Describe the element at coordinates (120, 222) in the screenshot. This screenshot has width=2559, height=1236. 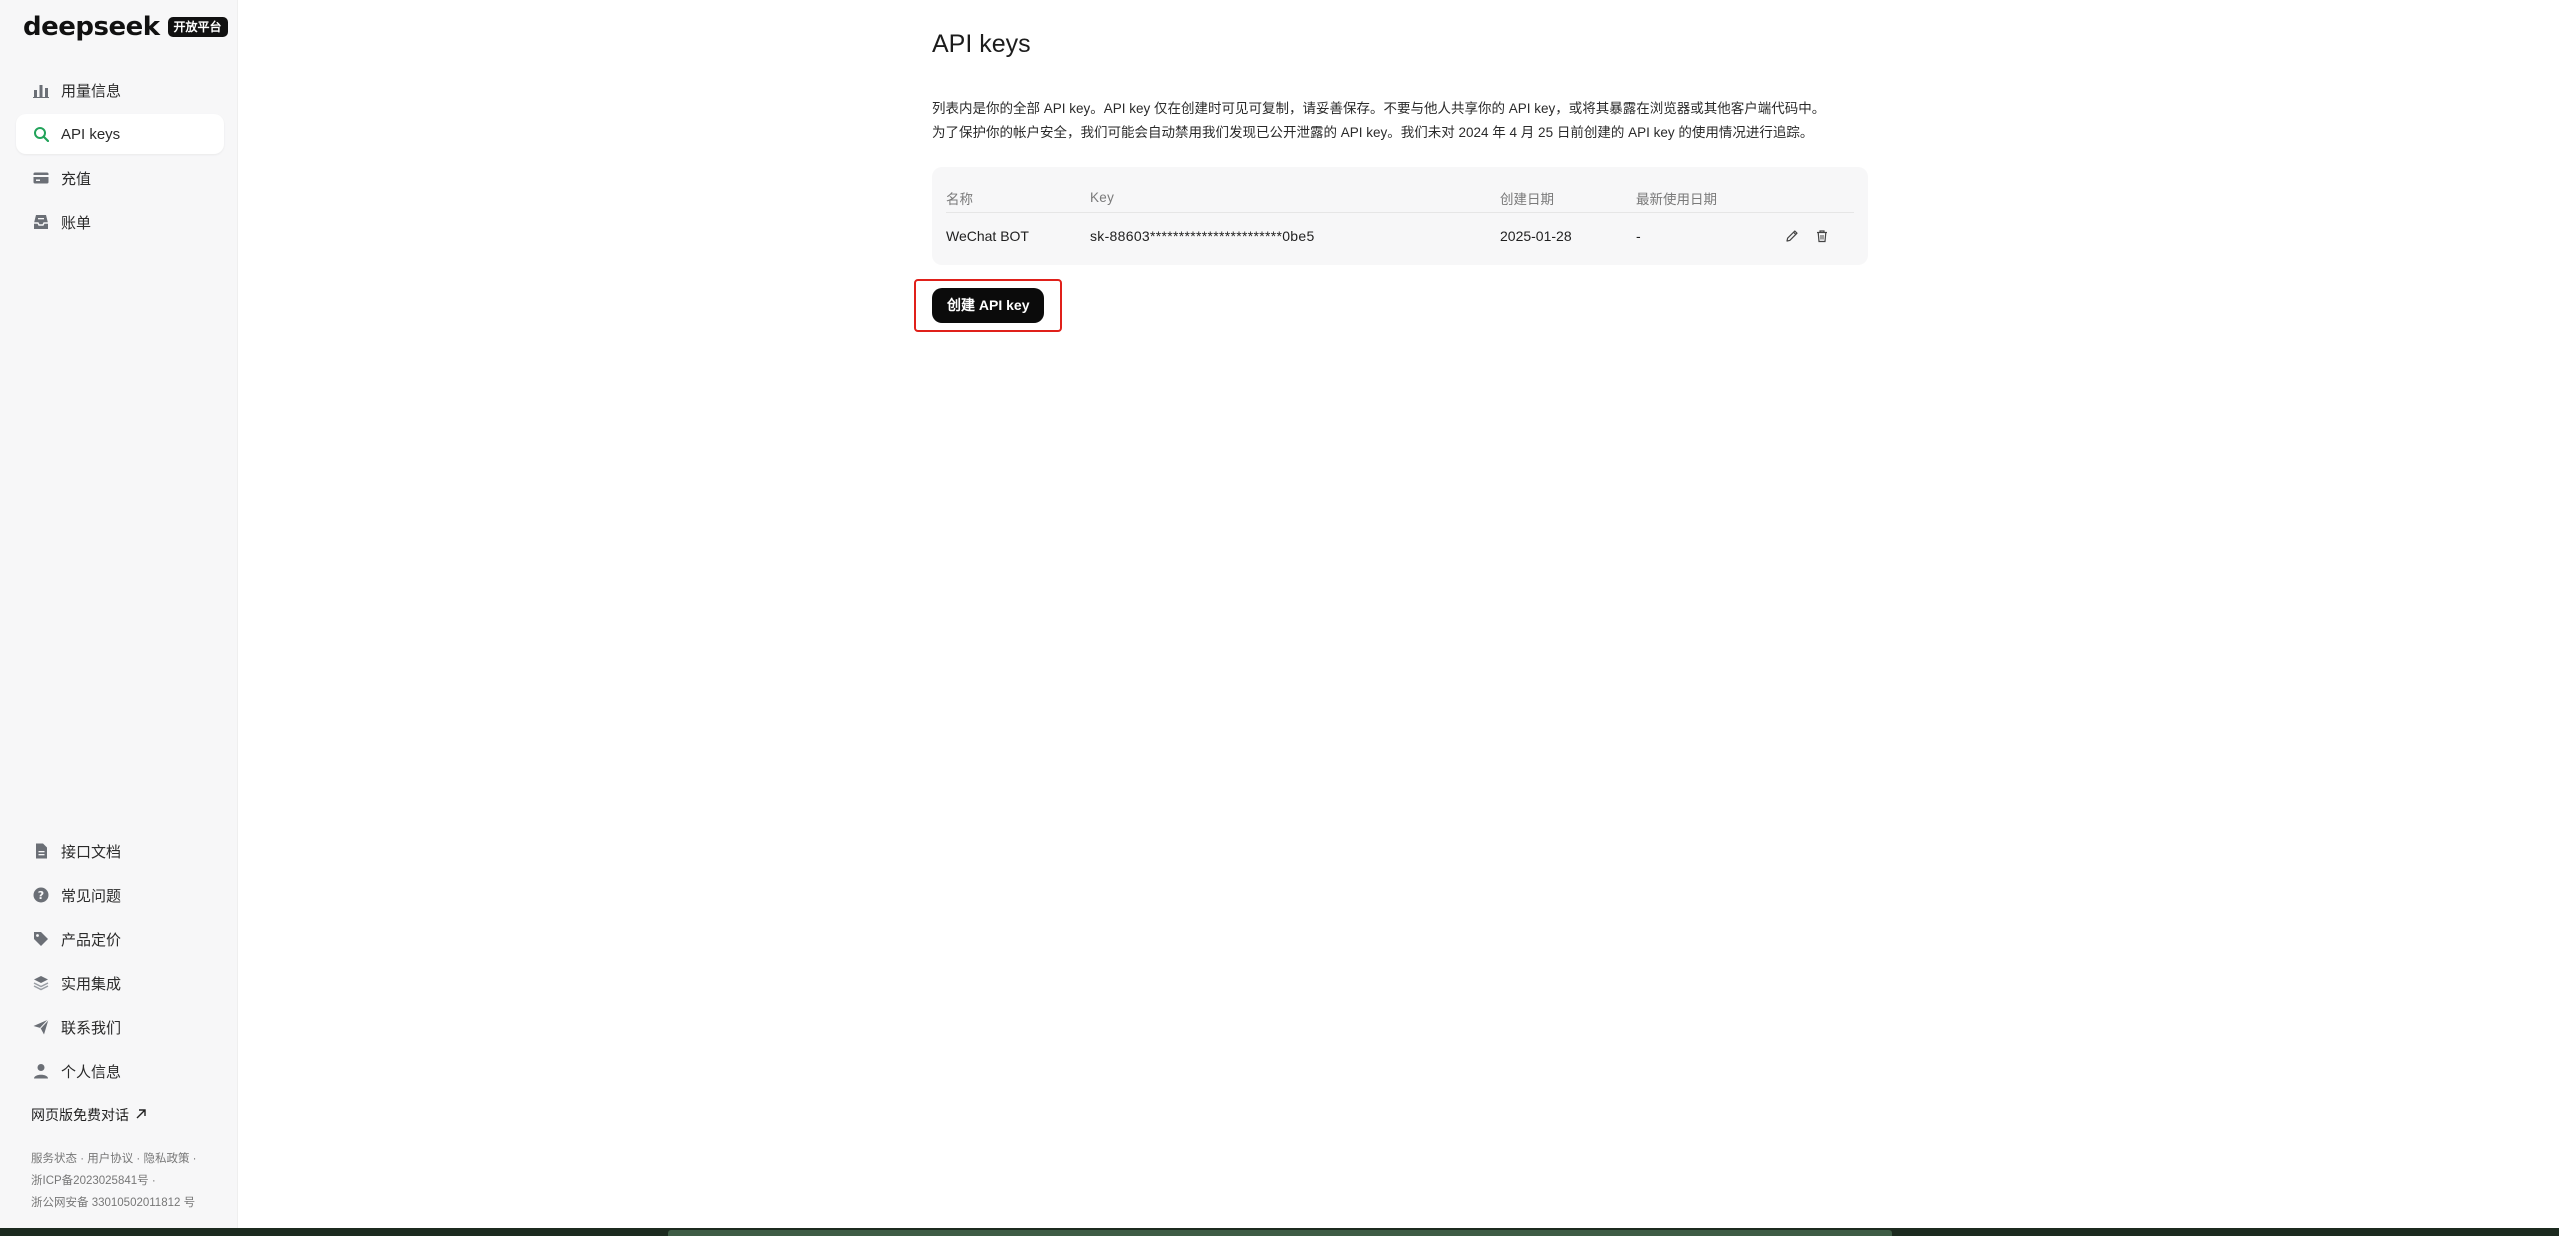
I see `sidebar-item-billing: 账单` at that location.